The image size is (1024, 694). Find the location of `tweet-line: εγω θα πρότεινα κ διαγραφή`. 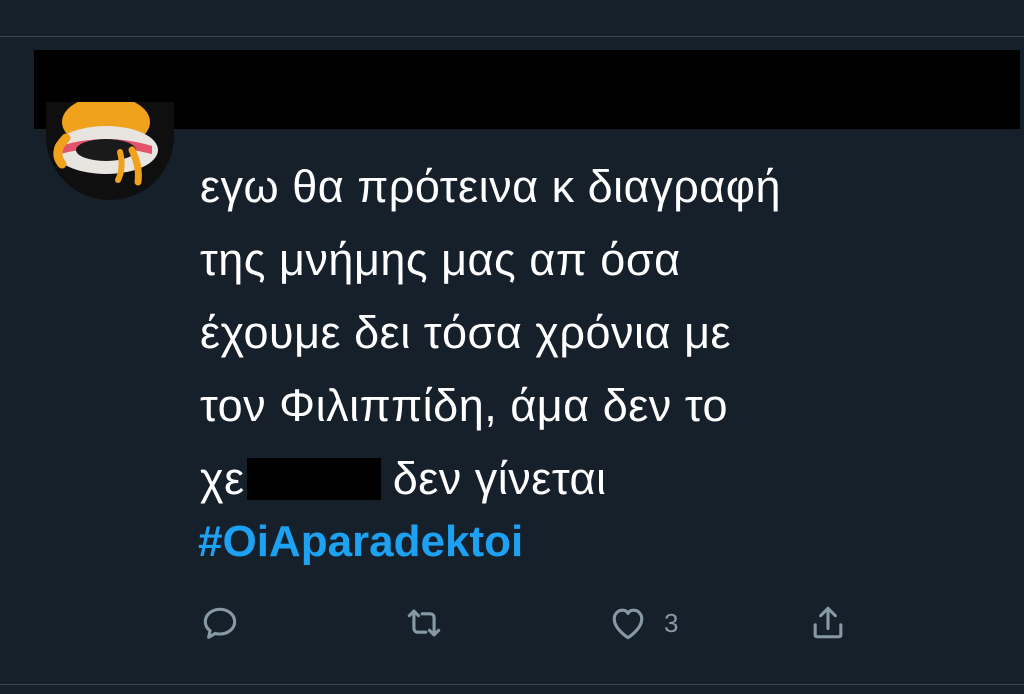

tweet-line: εγω θα πρότεινα κ διαγραφή is located at coordinates (491, 186).